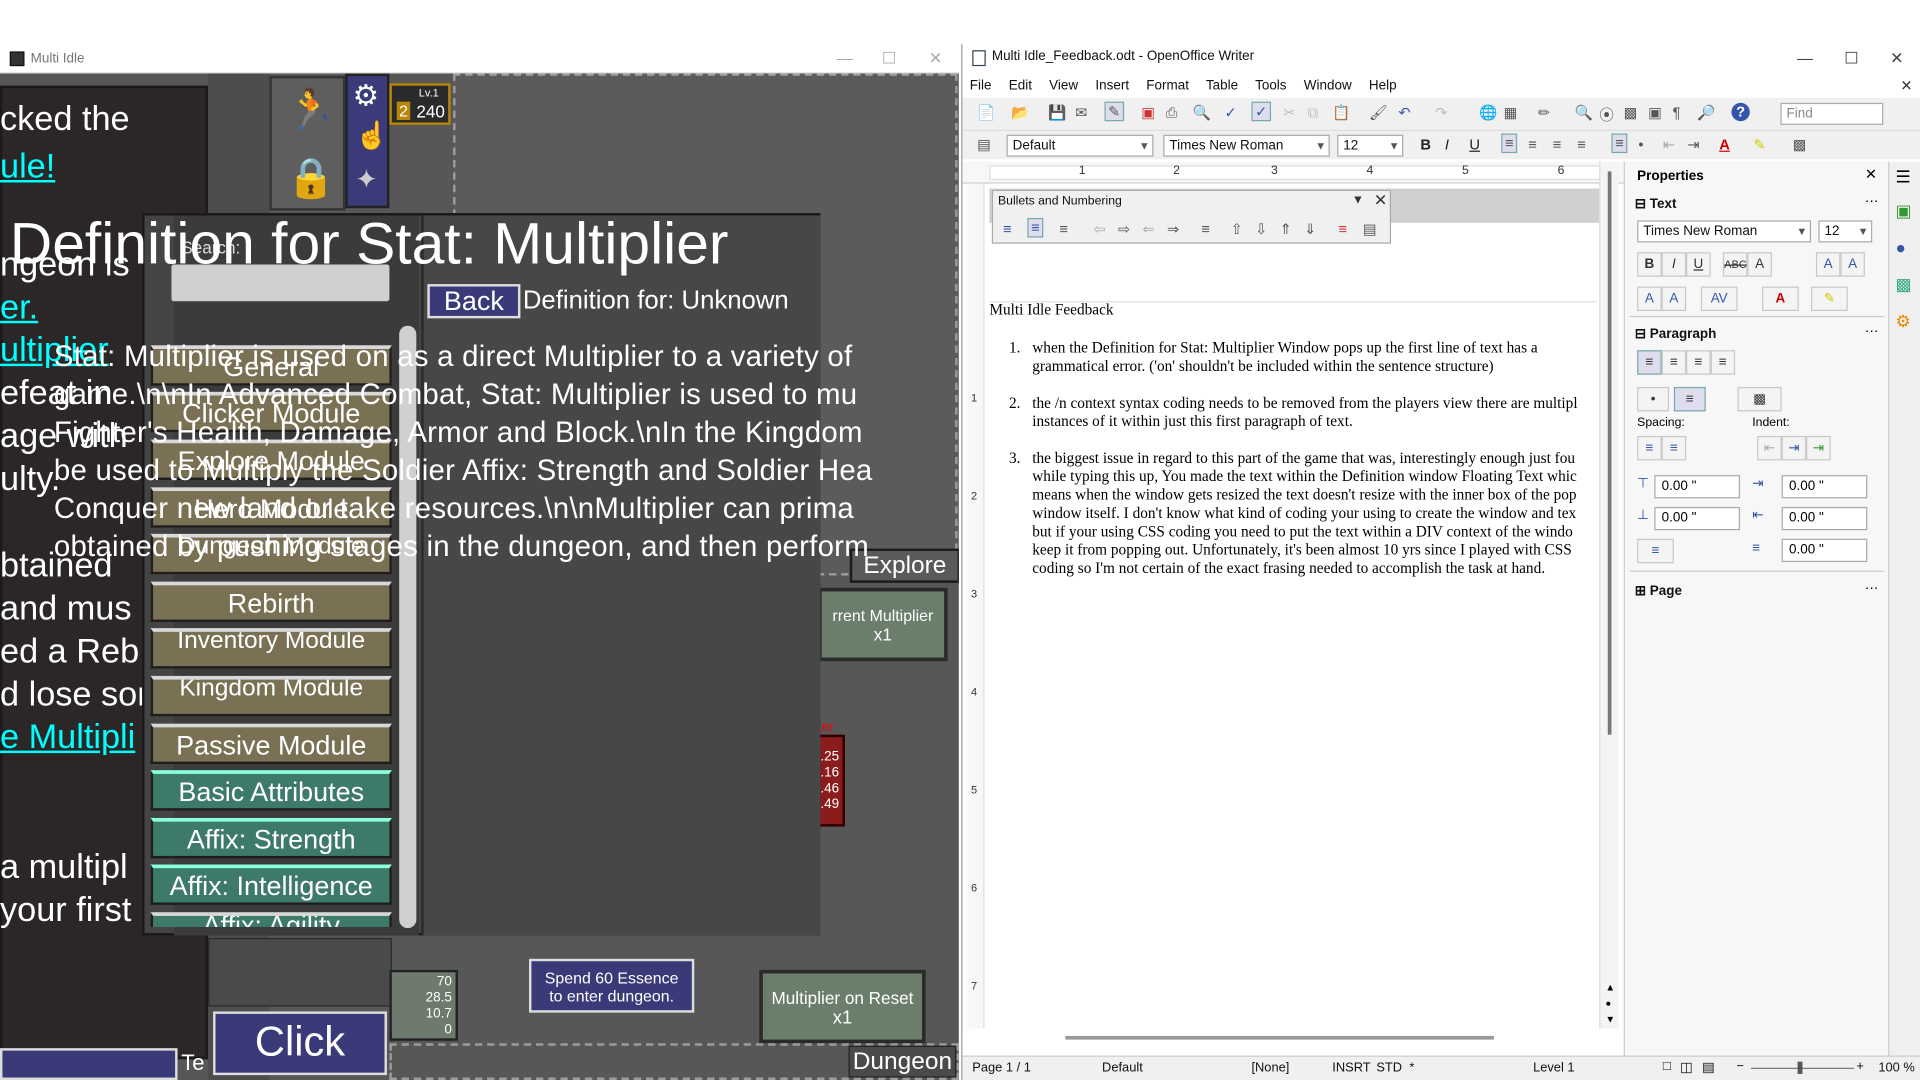 The height and width of the screenshot is (1080, 1920). What do you see at coordinates (372, 136) in the screenshot?
I see `hand-click-icon: ☝` at bounding box center [372, 136].